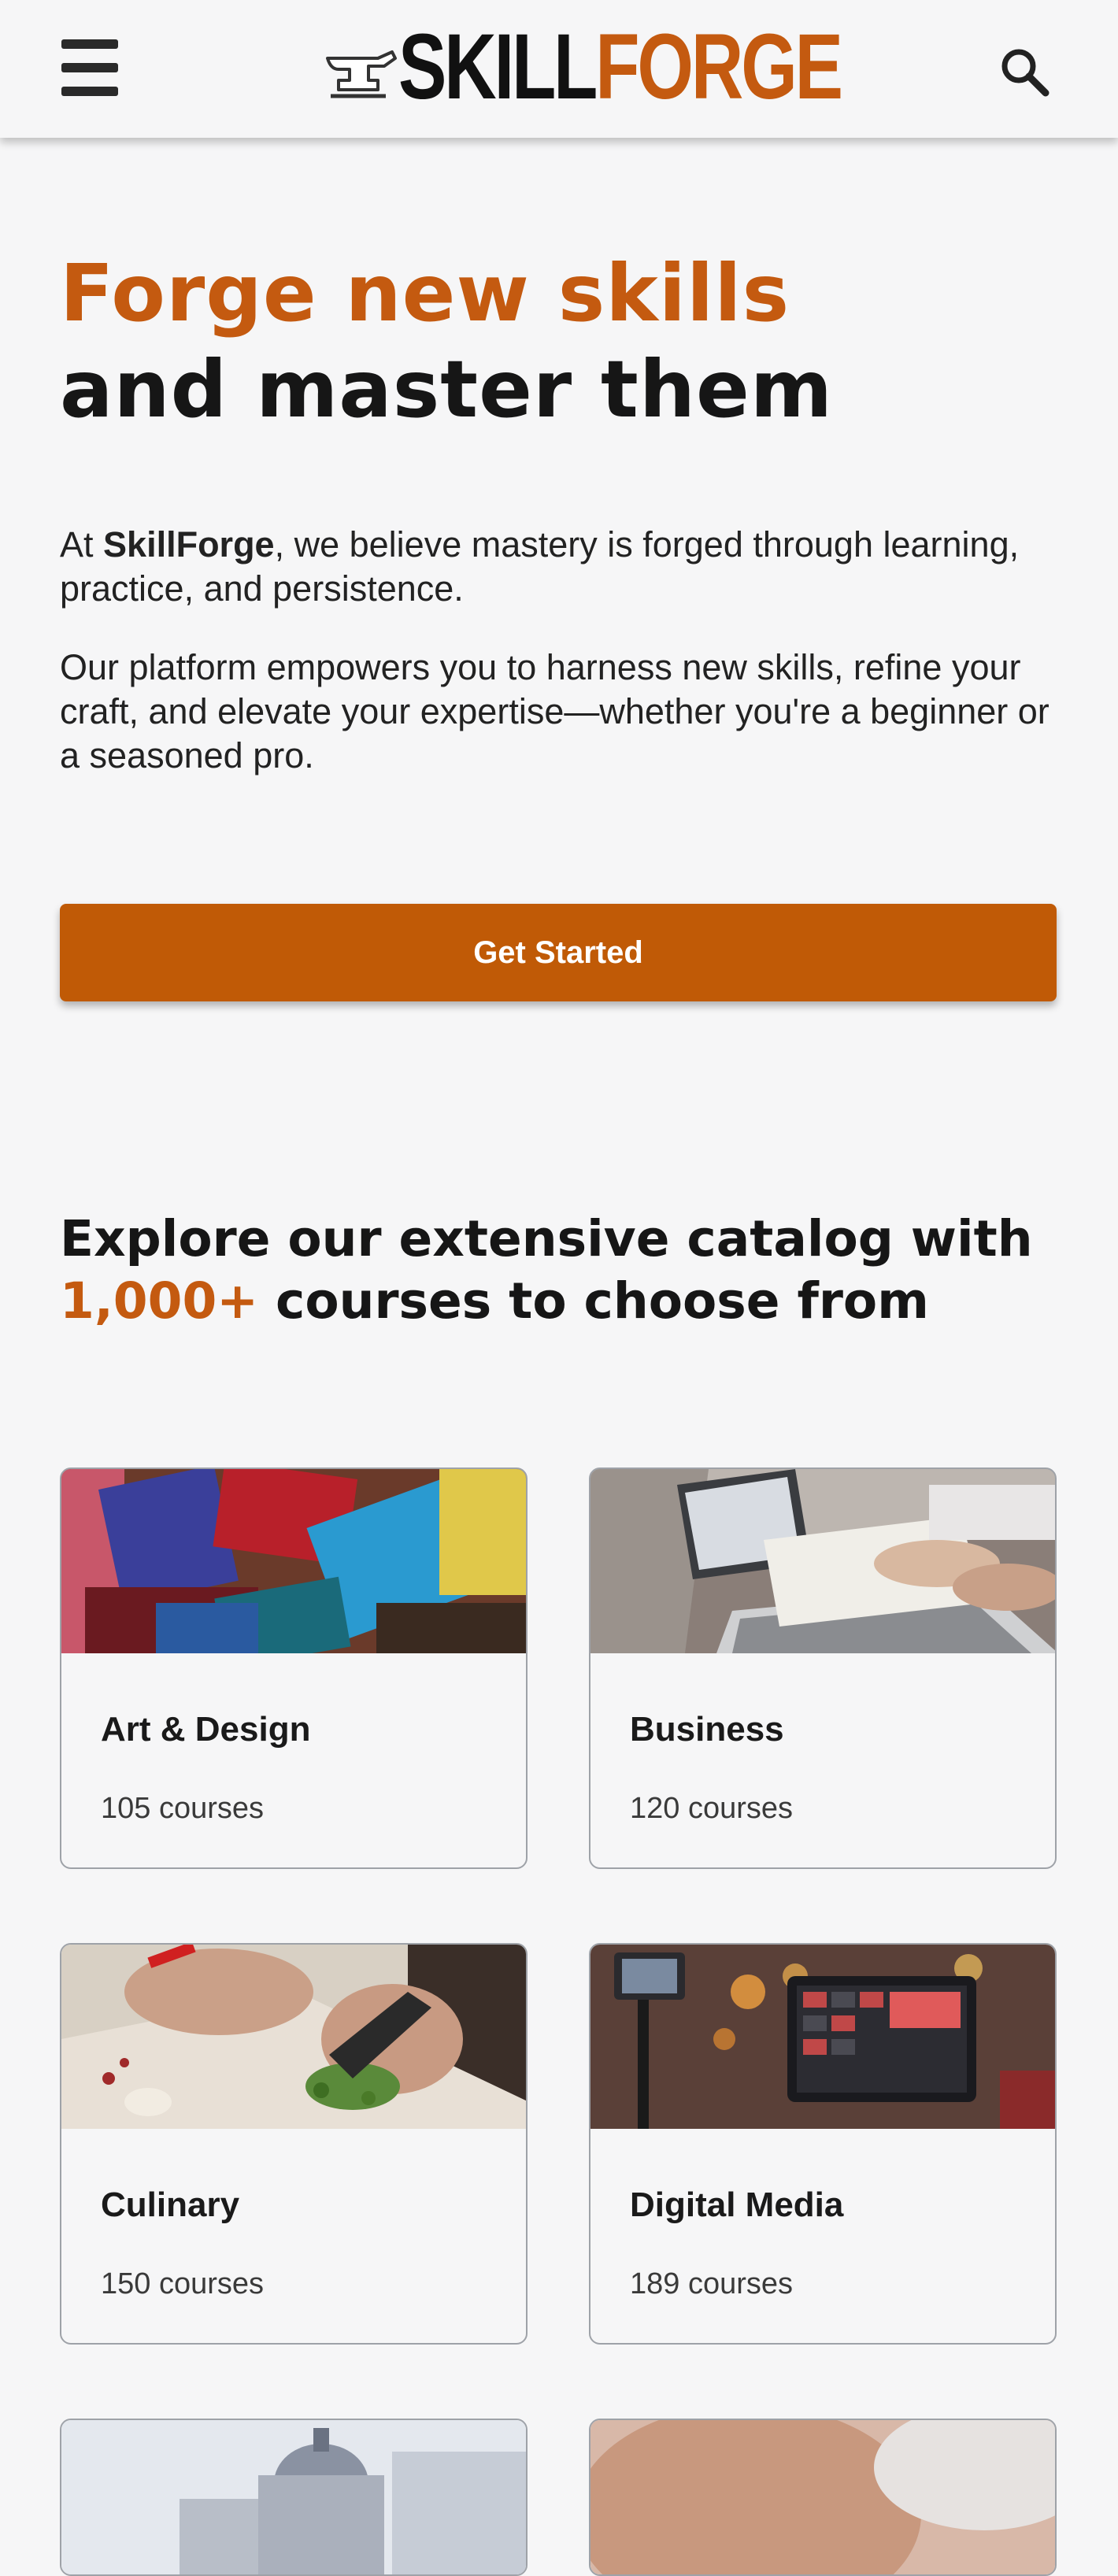 This screenshot has width=1118, height=2576. Describe the element at coordinates (737, 2205) in the screenshot. I see `category-title: Digital Media` at that location.